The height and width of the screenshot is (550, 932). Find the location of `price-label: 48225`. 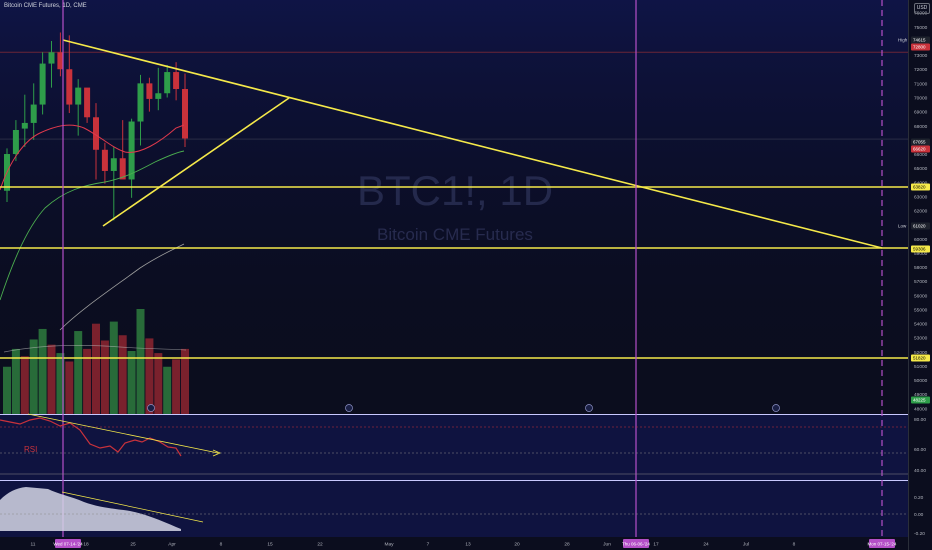

price-label: 48225 is located at coordinates (919, 400).